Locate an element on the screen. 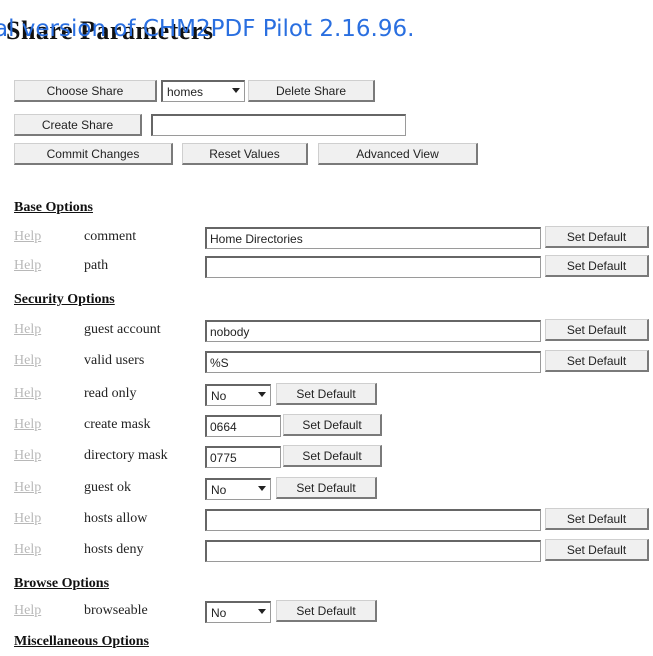  param-label-comment: comment is located at coordinates (110, 236).